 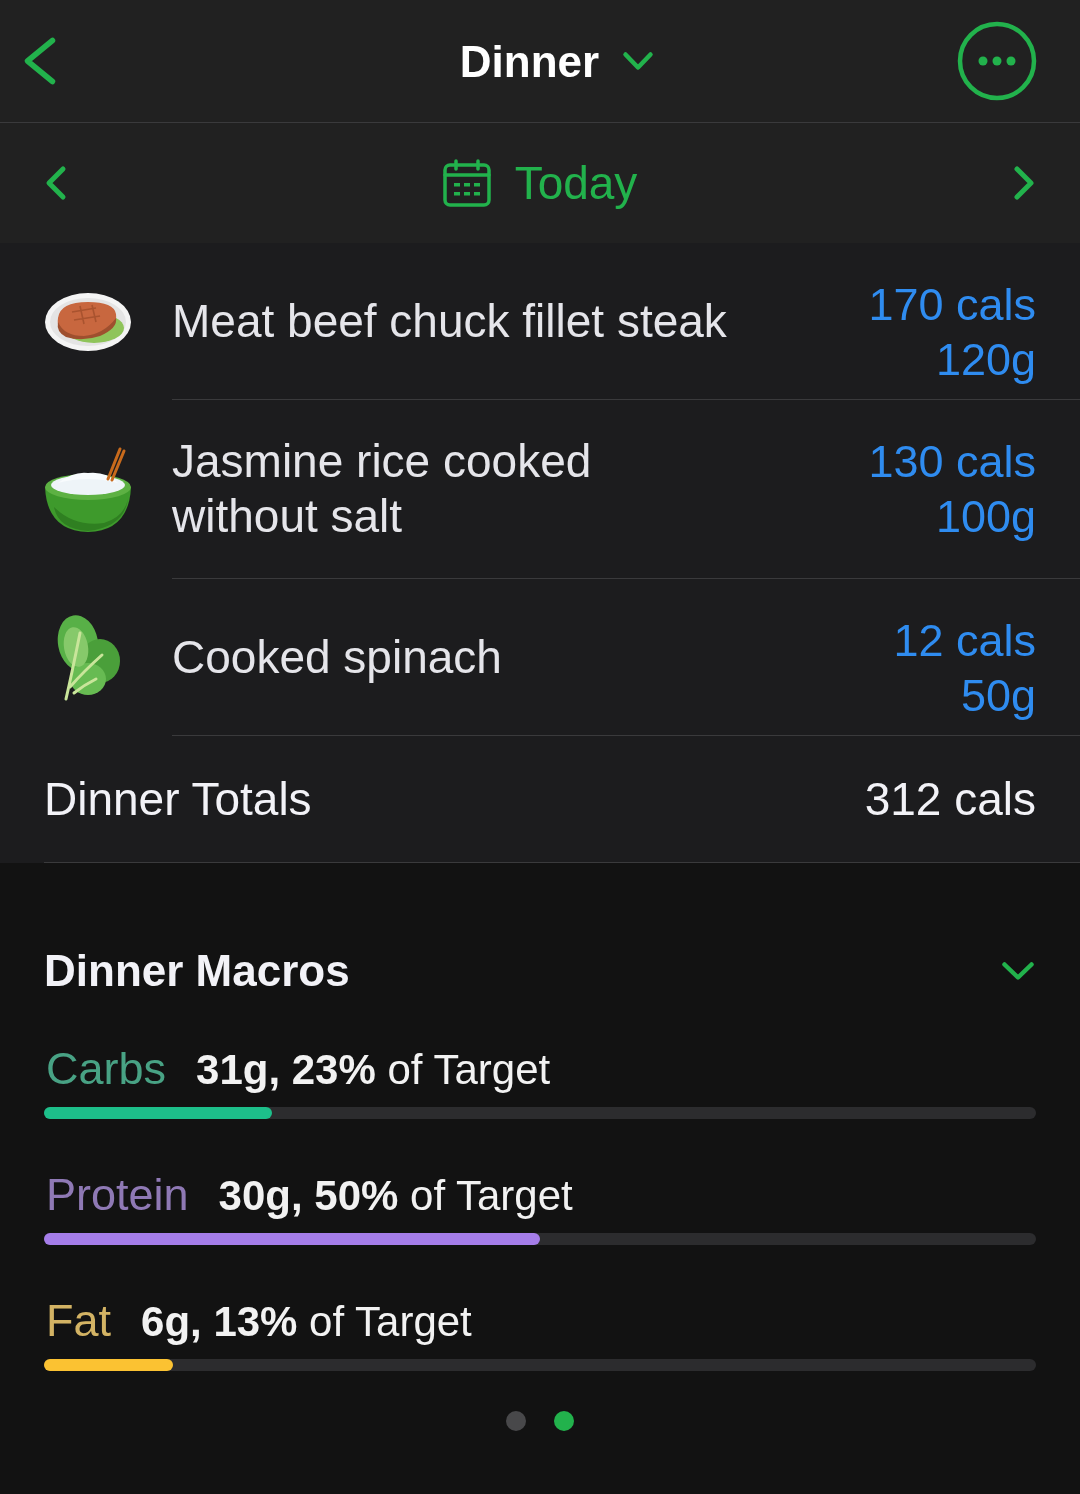 What do you see at coordinates (540, 183) in the screenshot?
I see `date-button: Today` at bounding box center [540, 183].